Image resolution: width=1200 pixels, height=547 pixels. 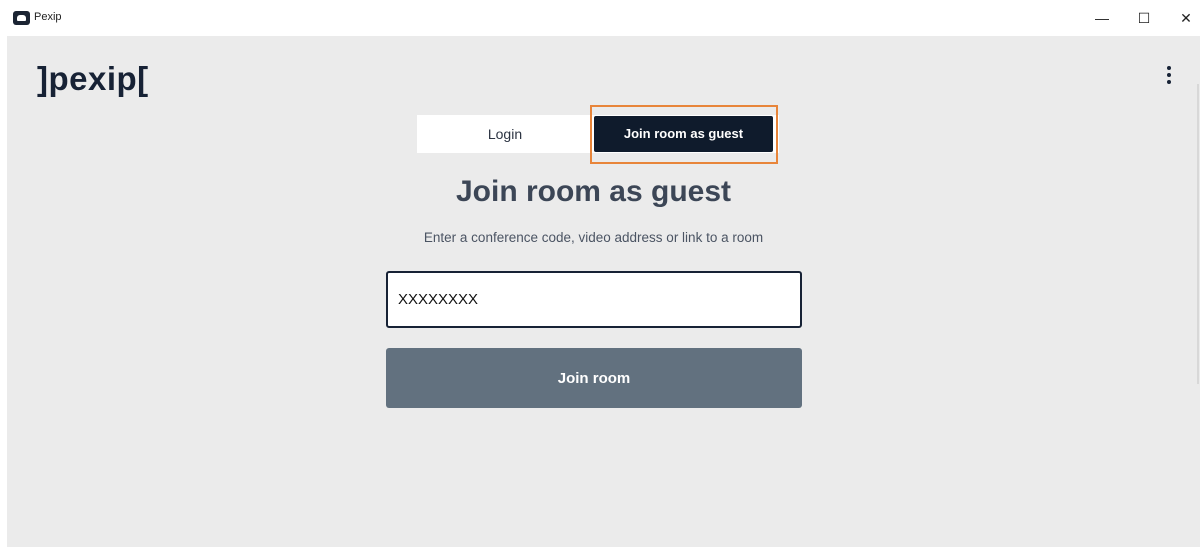 I want to click on tab-login: Login, so click(x=505, y=134).